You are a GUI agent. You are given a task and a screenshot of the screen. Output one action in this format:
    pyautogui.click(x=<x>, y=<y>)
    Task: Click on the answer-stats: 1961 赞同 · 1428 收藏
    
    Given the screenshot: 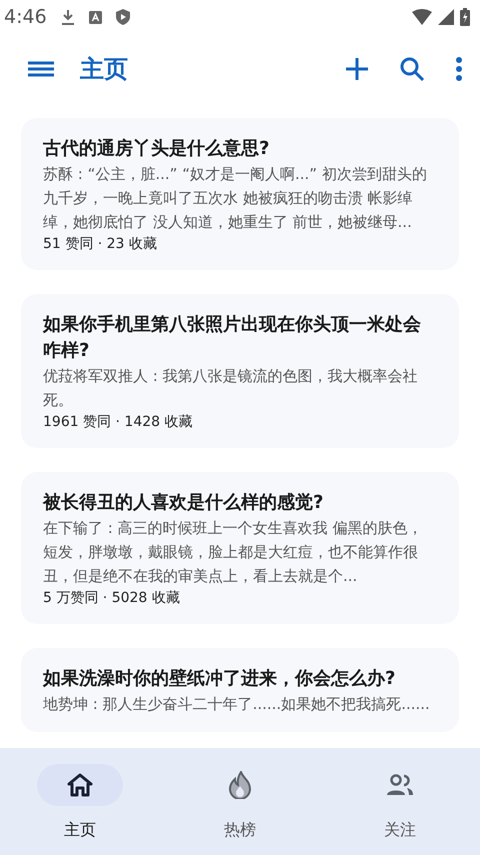 What is the action you would take?
    pyautogui.click(x=118, y=422)
    